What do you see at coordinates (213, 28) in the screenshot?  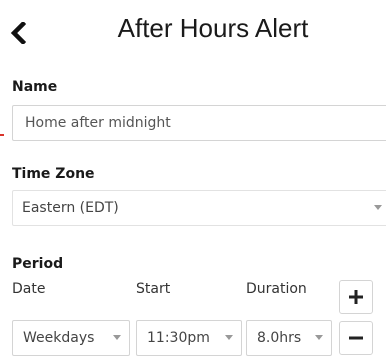 I see `page-title: After Hours Alert` at bounding box center [213, 28].